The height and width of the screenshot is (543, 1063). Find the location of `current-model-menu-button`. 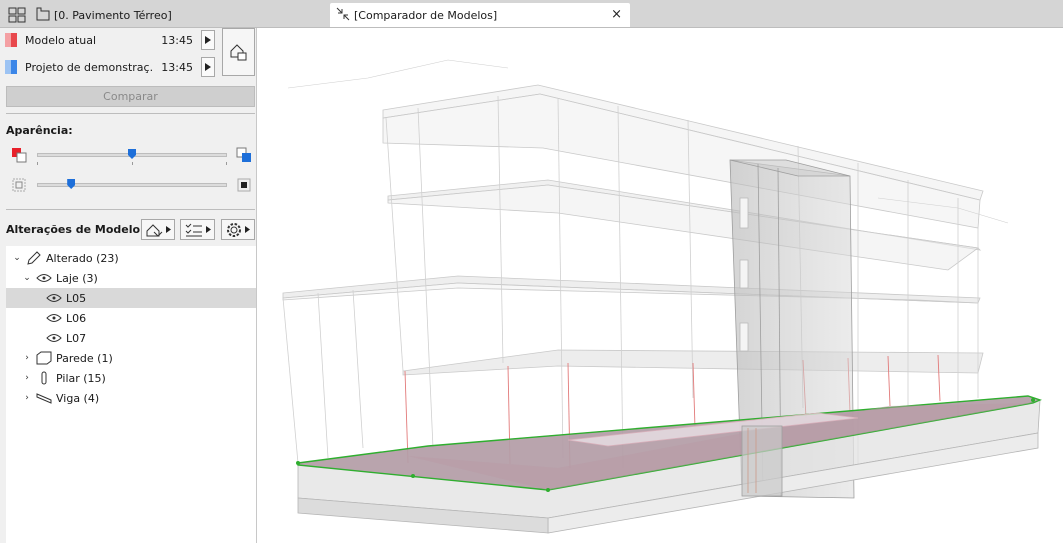

current-model-menu-button is located at coordinates (208, 40).